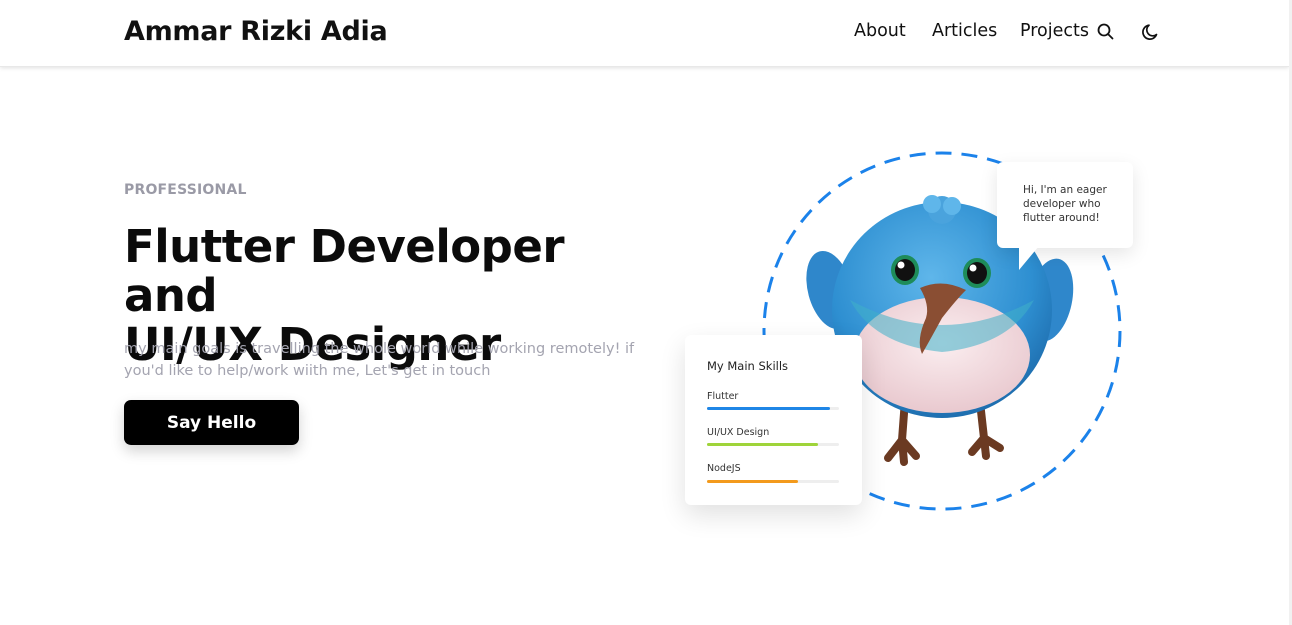 The image size is (1292, 625). What do you see at coordinates (753, 481) in the screenshot?
I see `skill-bar-fill-nodejs` at bounding box center [753, 481].